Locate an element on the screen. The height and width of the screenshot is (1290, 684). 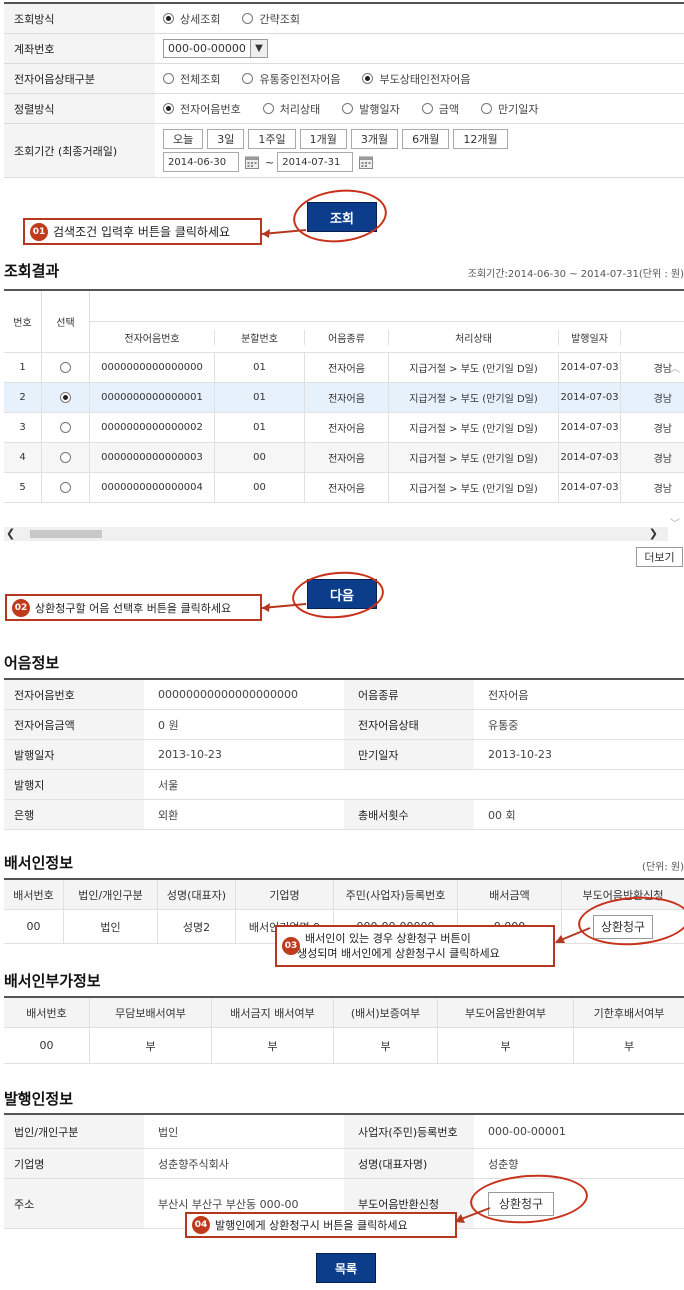
table-cell: 3 is located at coordinates (23, 427).